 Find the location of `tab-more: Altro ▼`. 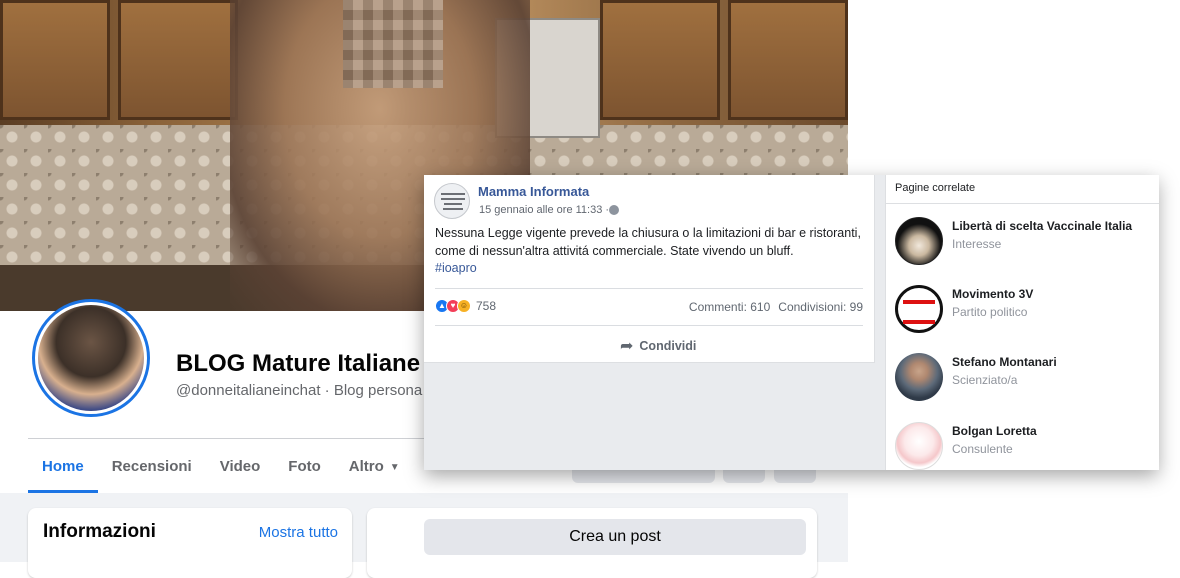

tab-more: Altro ▼ is located at coordinates (374, 469).